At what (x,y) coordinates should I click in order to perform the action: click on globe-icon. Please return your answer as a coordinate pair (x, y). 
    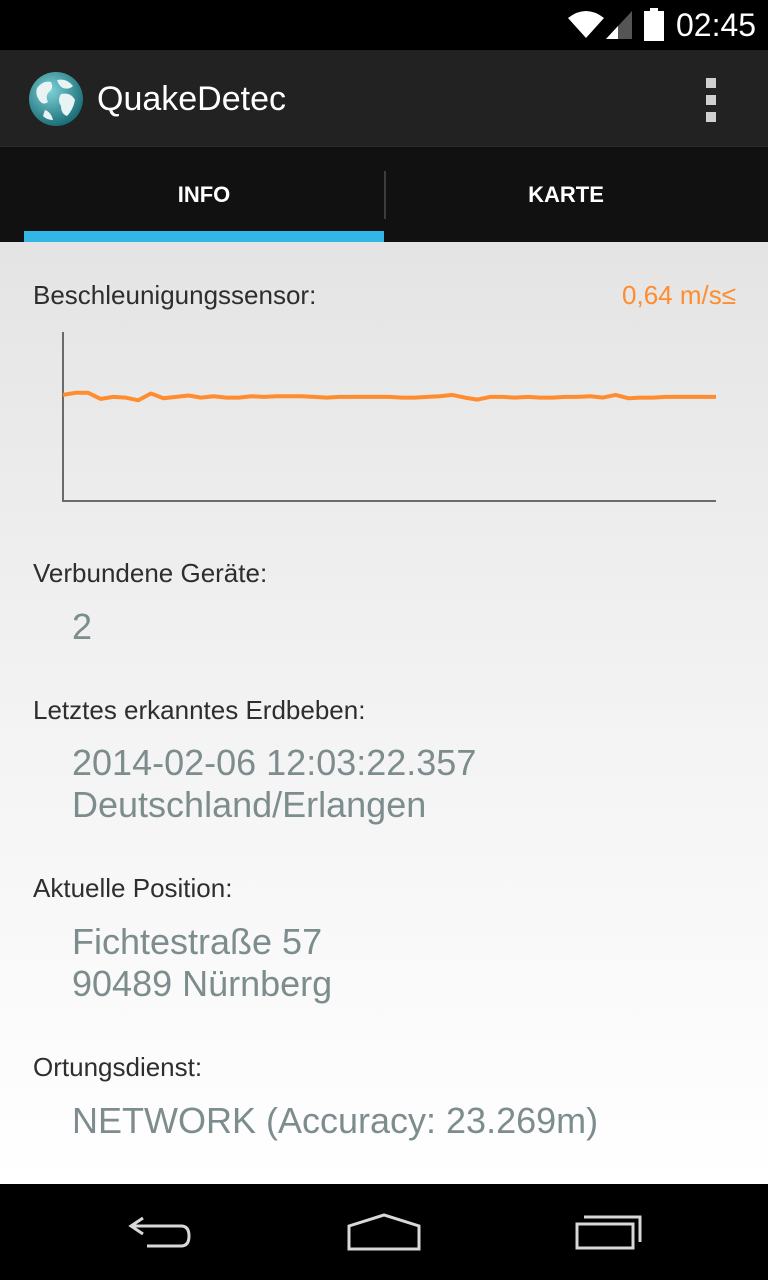
    Looking at the image, I should click on (56, 99).